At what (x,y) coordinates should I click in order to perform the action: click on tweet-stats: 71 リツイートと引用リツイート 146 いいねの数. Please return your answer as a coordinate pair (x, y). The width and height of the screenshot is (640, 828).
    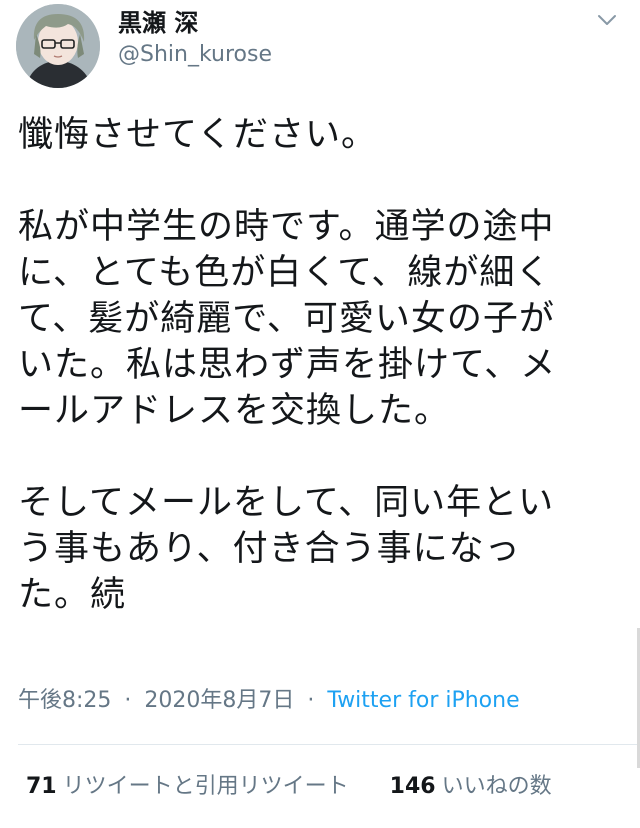
    Looking at the image, I should click on (289, 787).